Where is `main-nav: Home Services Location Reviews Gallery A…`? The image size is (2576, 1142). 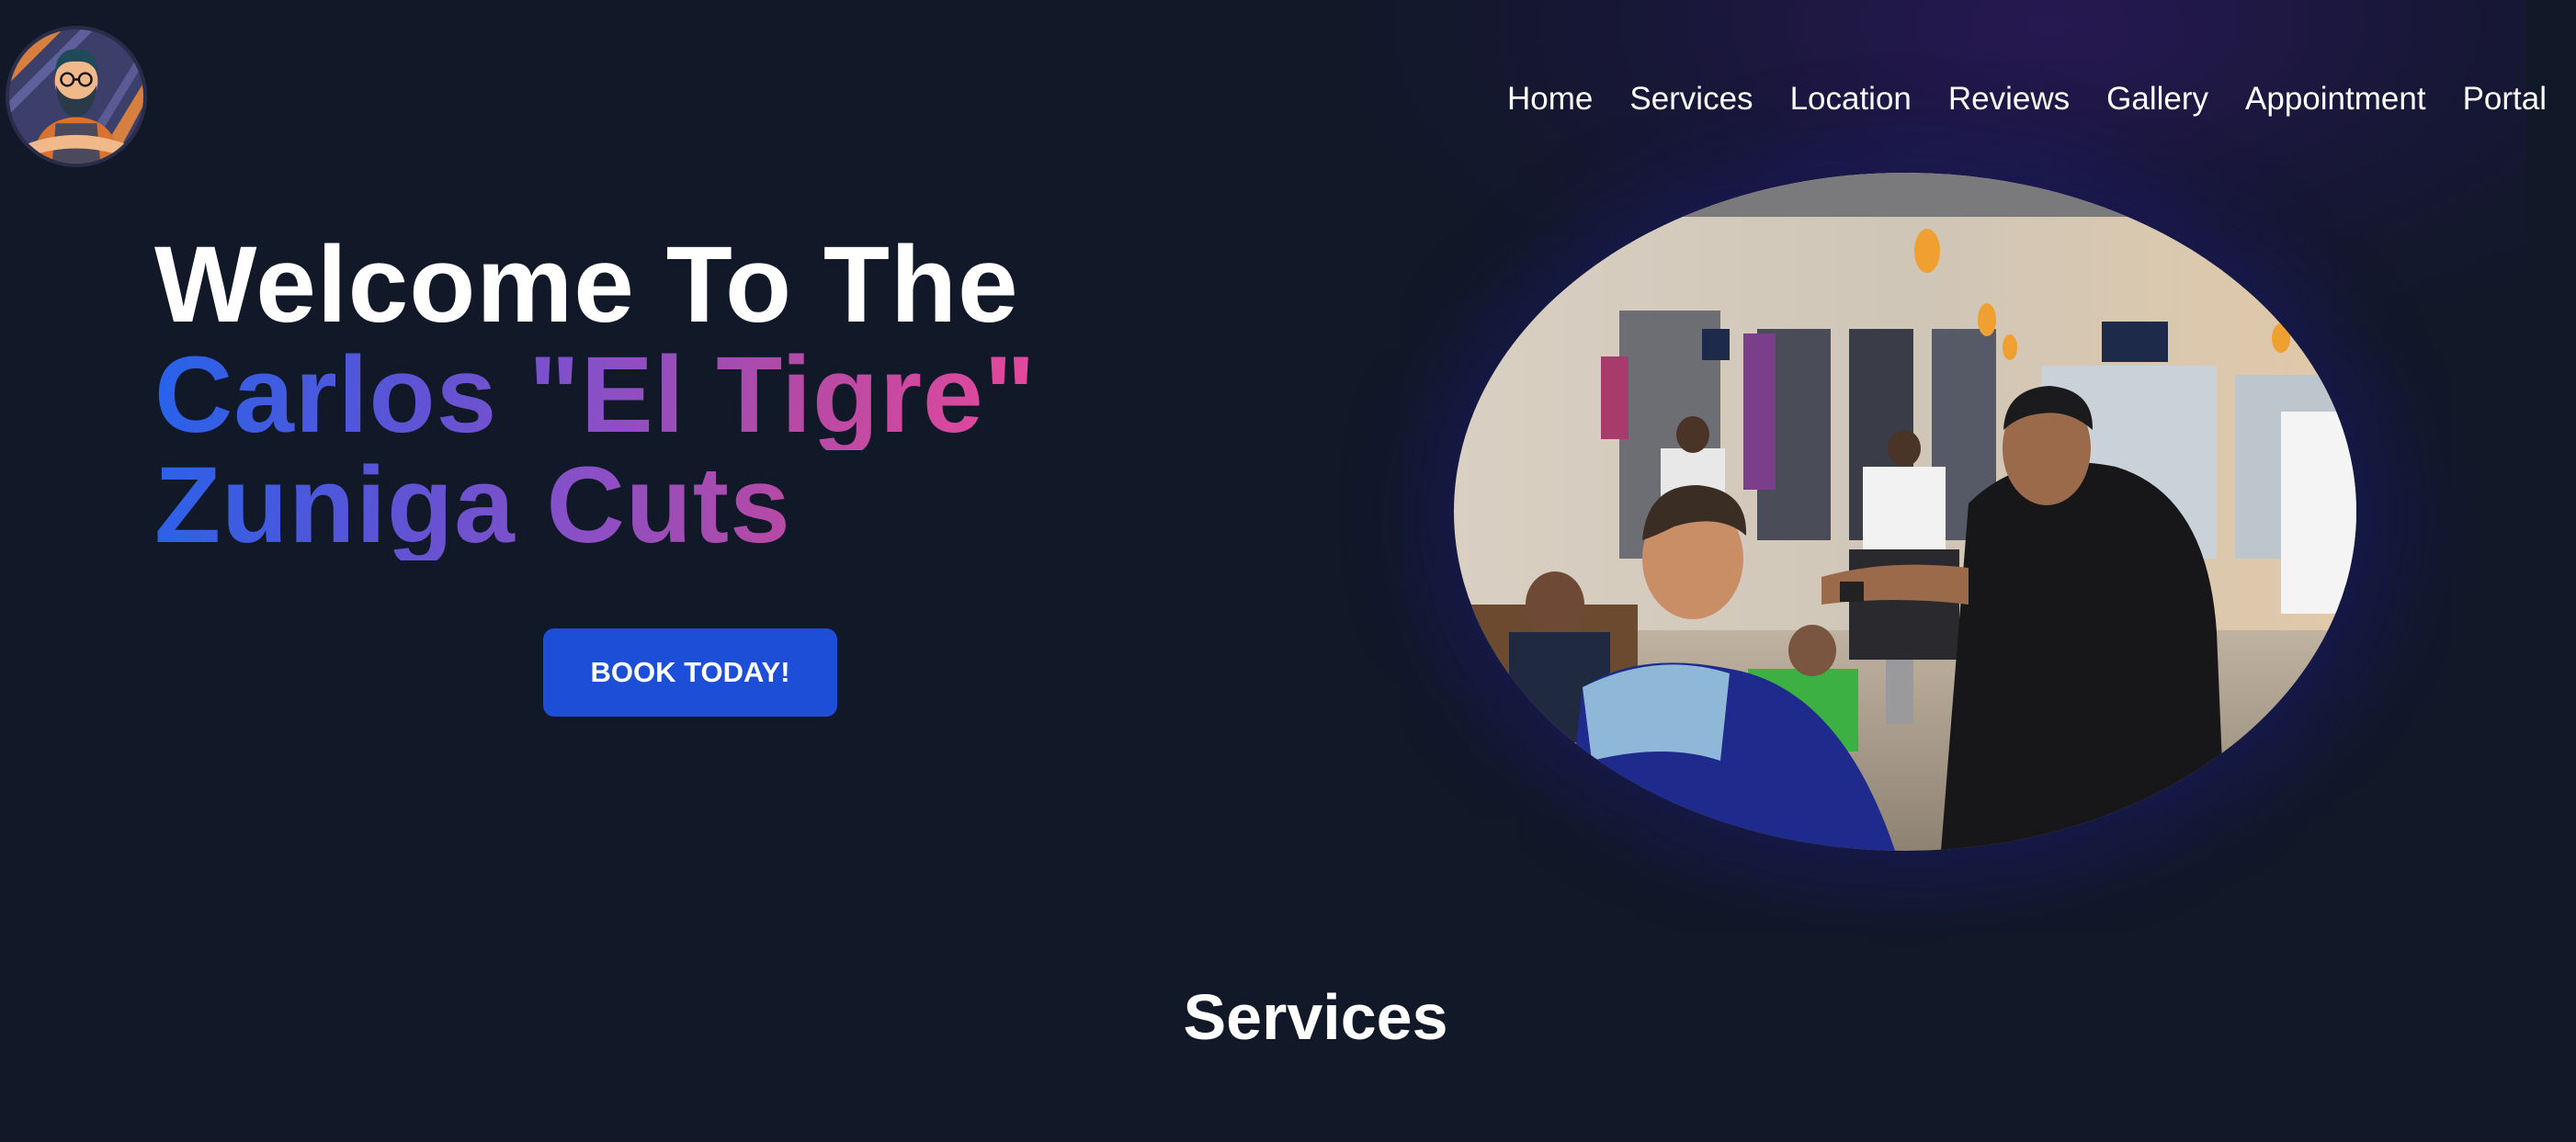
main-nav: Home Services Location Reviews Gallery A… is located at coordinates (2008, 99).